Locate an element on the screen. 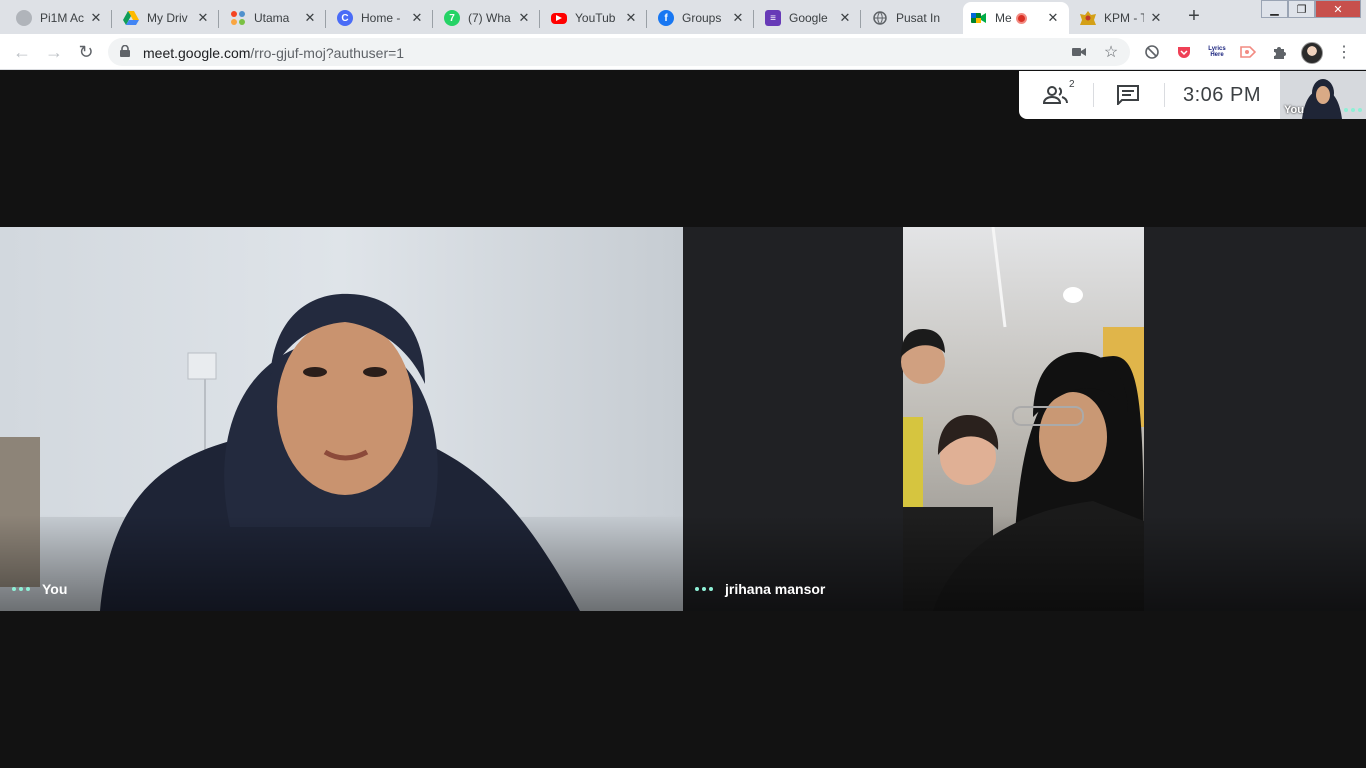 Image resolution: width=1366 pixels, height=768 pixels. tile-name-label: You is located at coordinates (39, 589).